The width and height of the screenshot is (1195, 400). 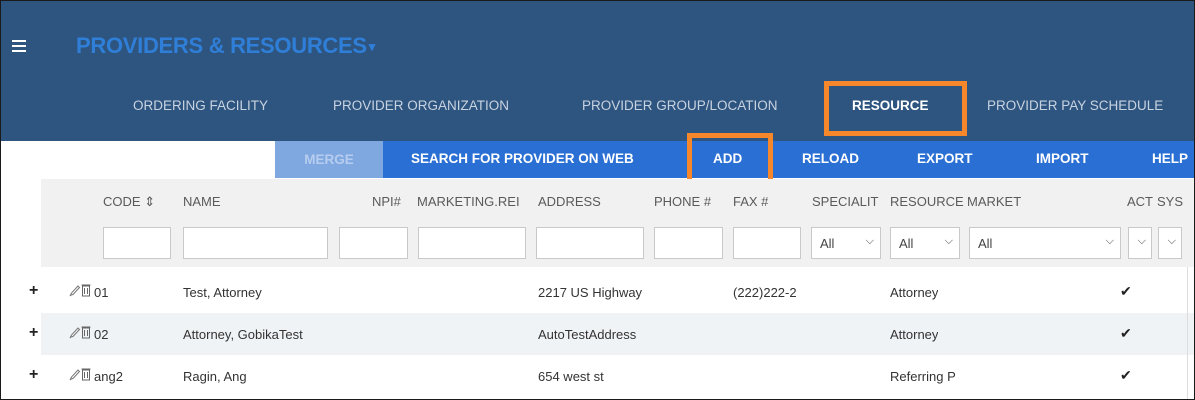 I want to click on cell-code: 01, so click(x=101, y=292).